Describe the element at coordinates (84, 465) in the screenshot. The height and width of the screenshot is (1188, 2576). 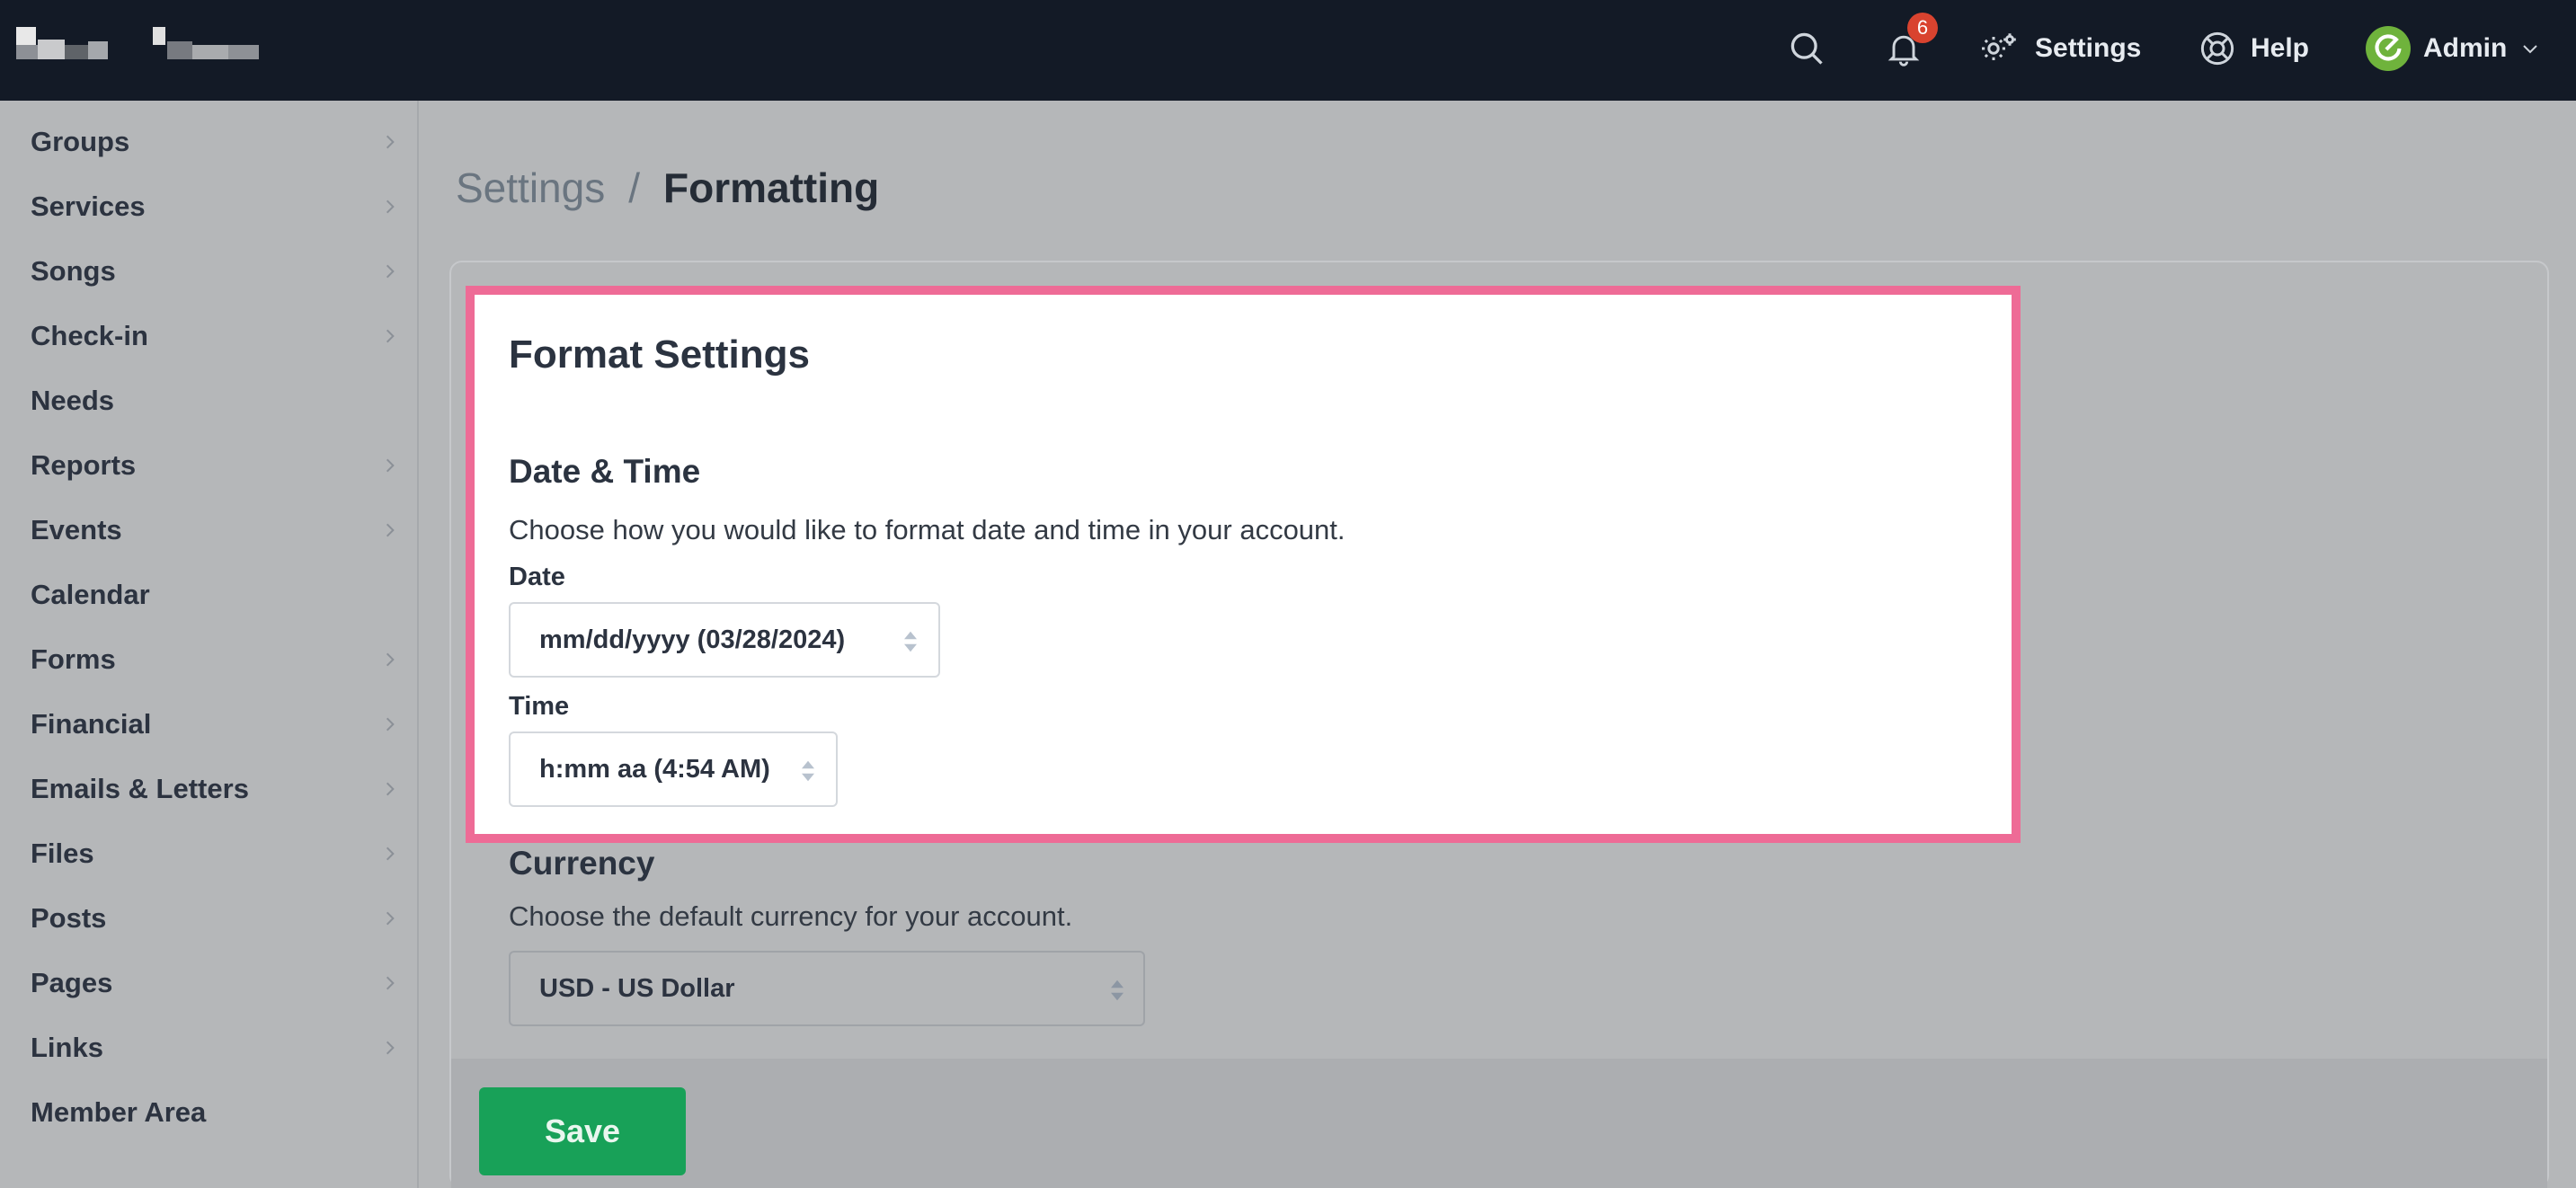
I see `sidebar-item-label: Reports` at that location.